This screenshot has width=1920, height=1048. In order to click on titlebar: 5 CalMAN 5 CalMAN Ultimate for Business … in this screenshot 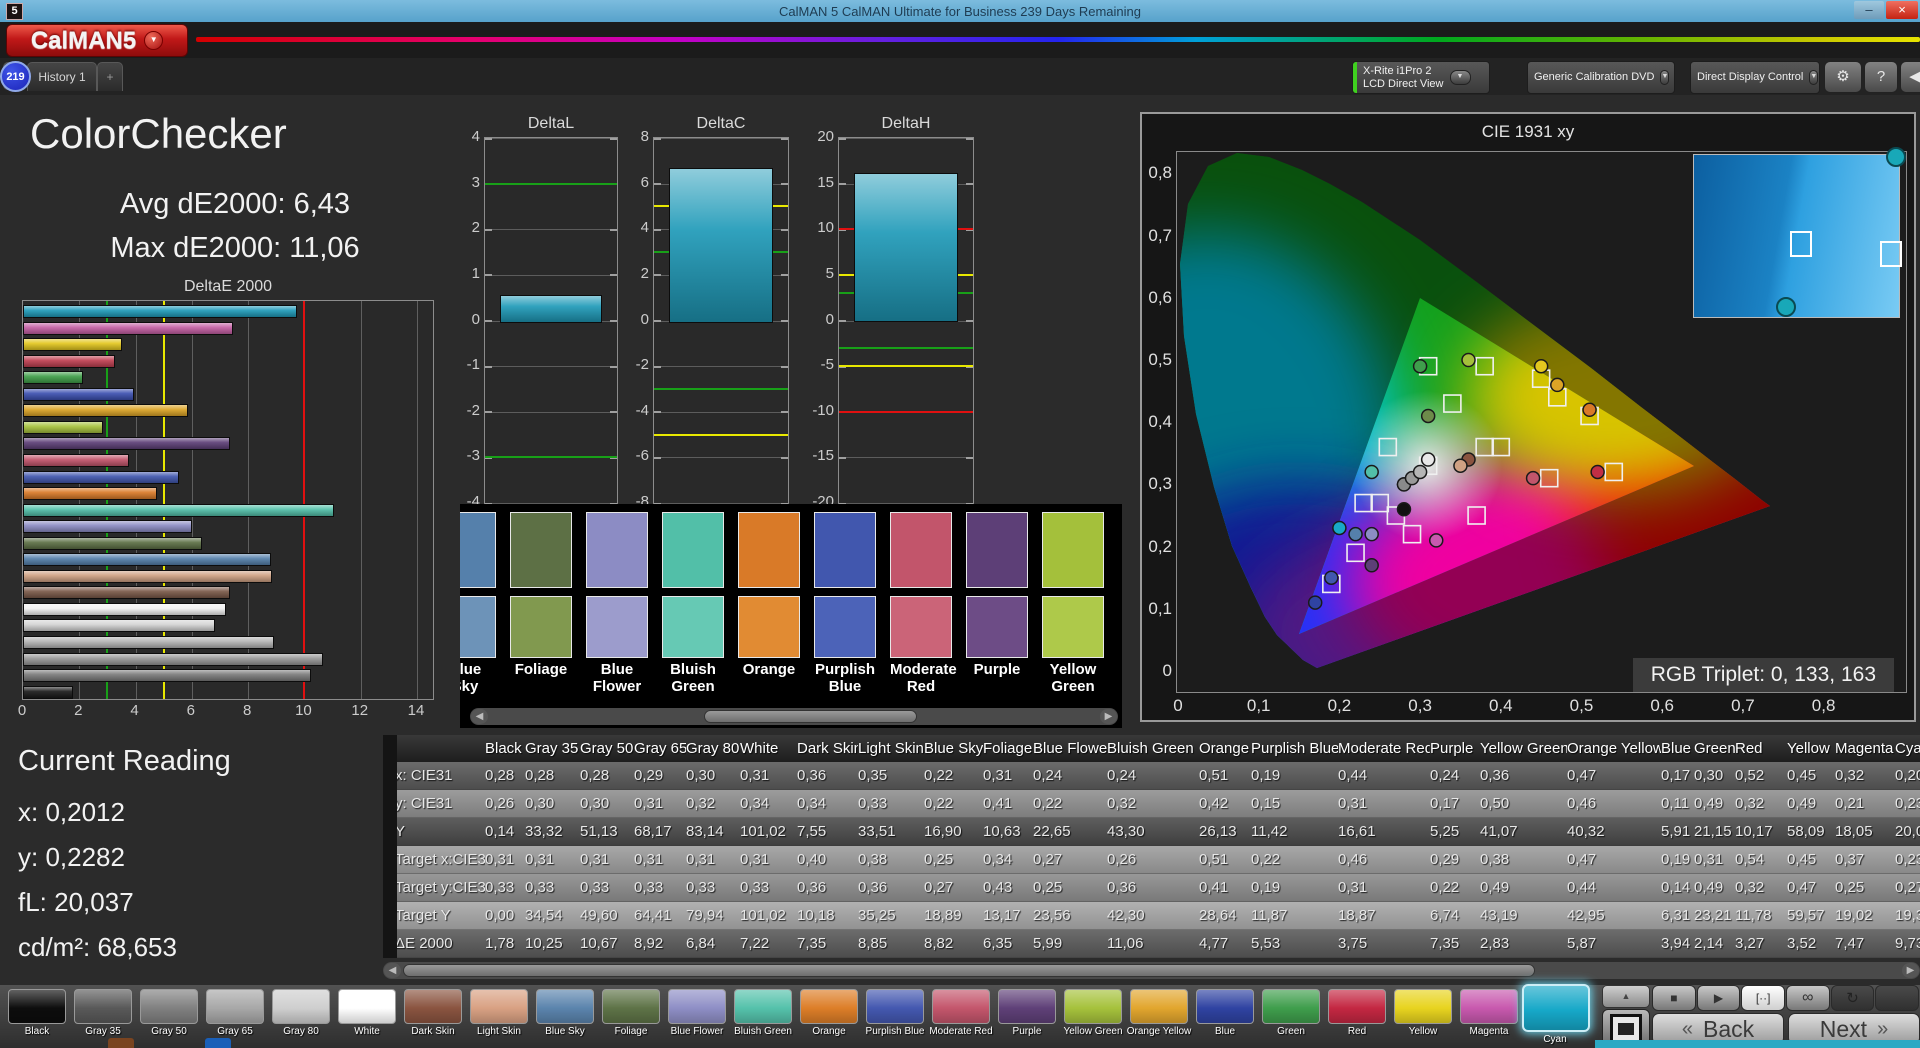, I will do `click(960, 11)`.